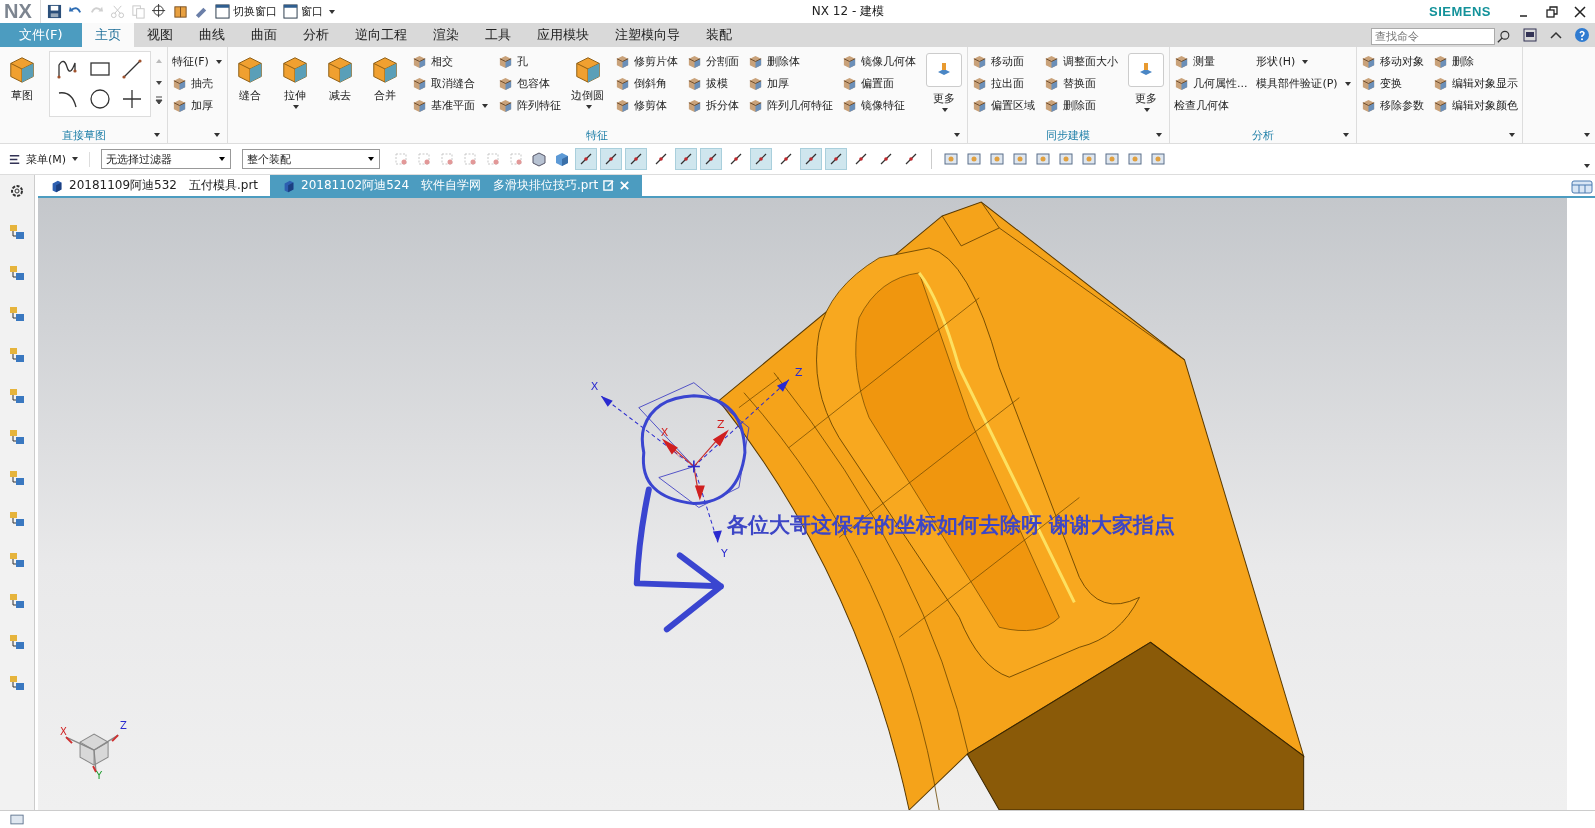  I want to click on ribbon-command: 拆分体, so click(712, 105).